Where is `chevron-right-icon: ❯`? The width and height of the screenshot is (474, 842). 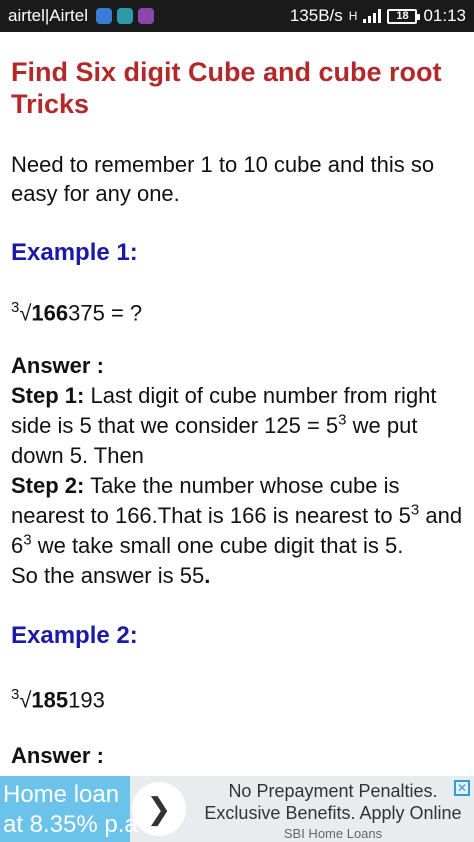 chevron-right-icon: ❯ is located at coordinates (159, 809).